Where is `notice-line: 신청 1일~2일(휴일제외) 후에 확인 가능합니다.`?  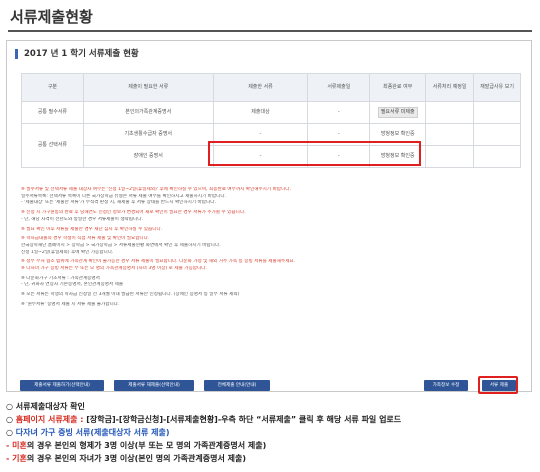
notice-line: 신청 1일~2일(휴일제외) 후에 확인 가능합니다. is located at coordinates (67, 252).